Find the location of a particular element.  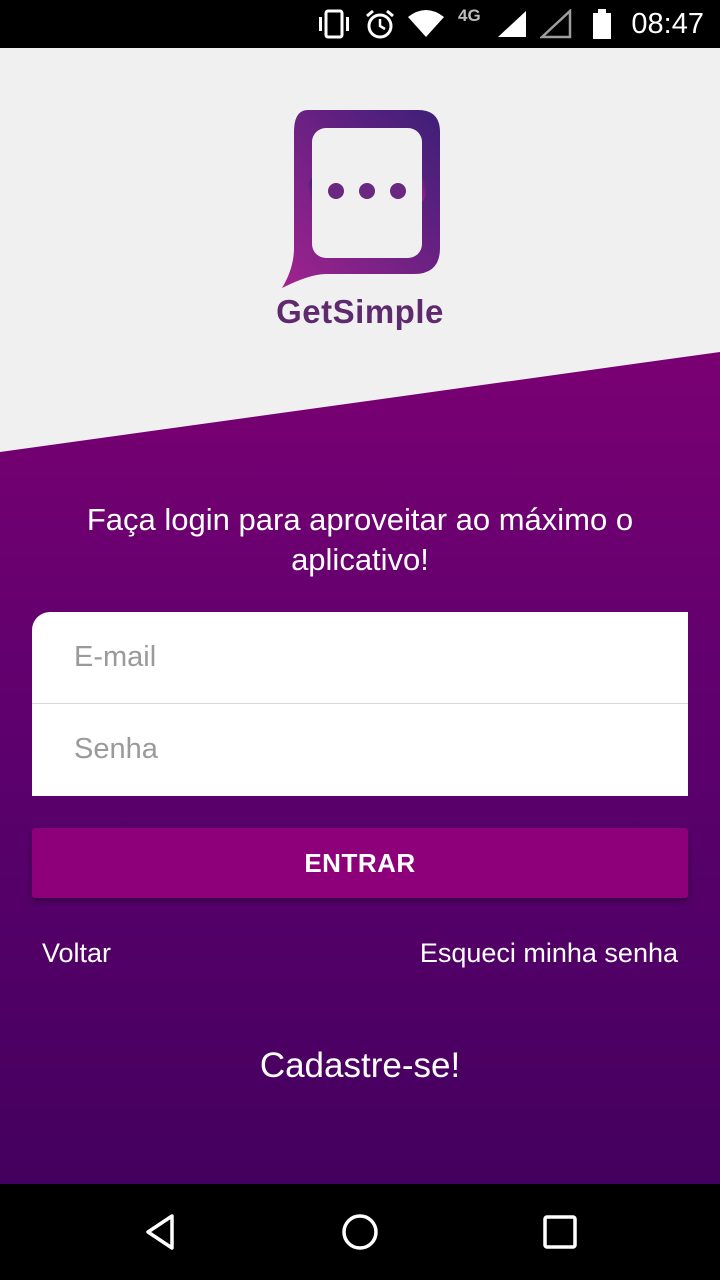

vibrate-icon is located at coordinates (334, 24).